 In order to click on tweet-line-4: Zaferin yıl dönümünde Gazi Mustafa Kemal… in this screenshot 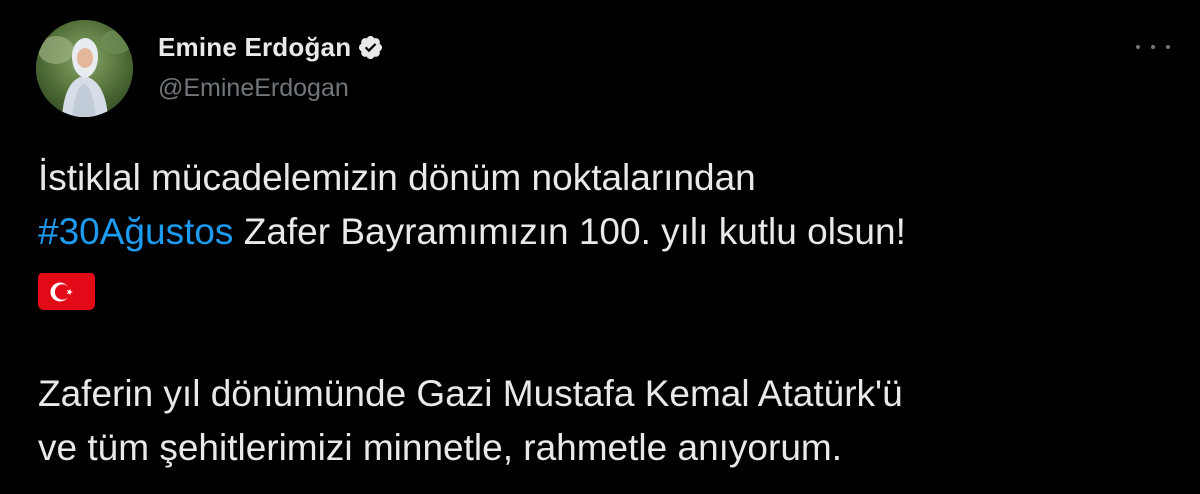, I will do `click(470, 393)`.